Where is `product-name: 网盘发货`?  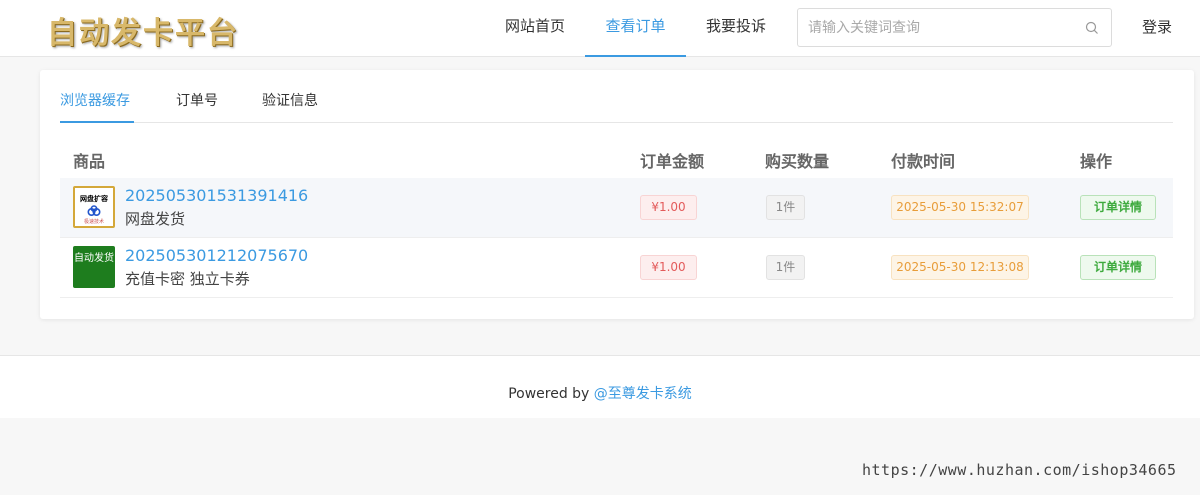 product-name: 网盘发货 is located at coordinates (155, 219).